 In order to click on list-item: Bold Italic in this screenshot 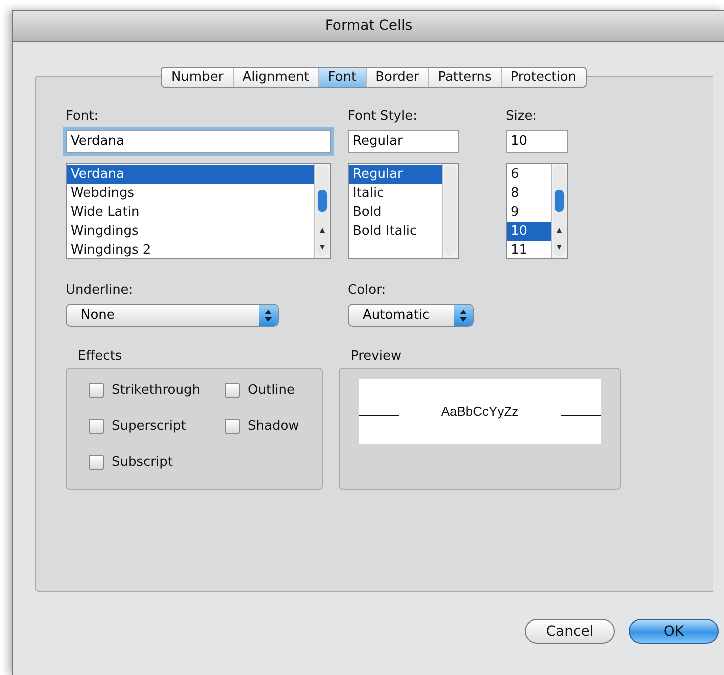, I will do `click(395, 231)`.